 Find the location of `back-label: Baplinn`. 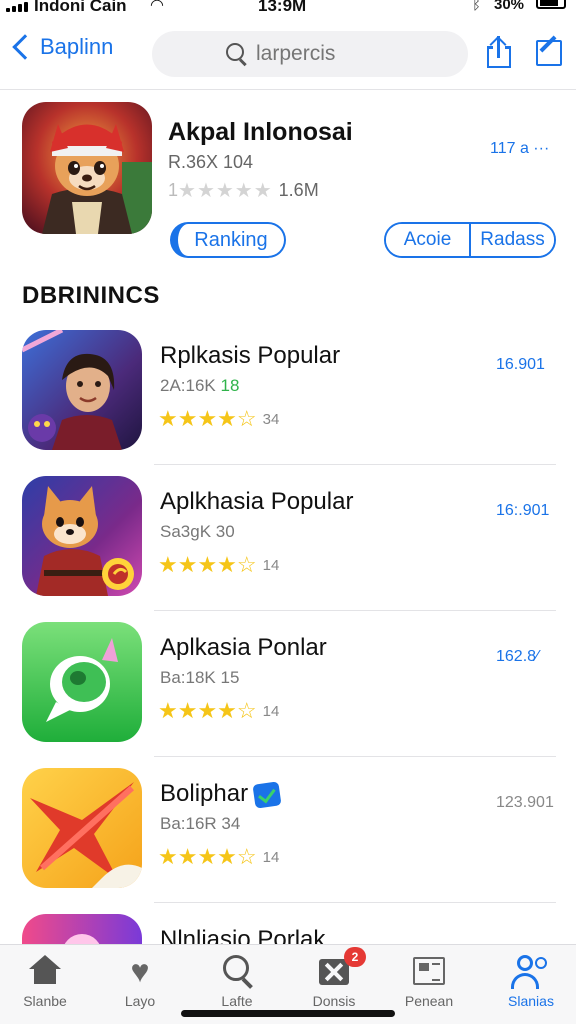

back-label: Baplinn is located at coordinates (77, 46).